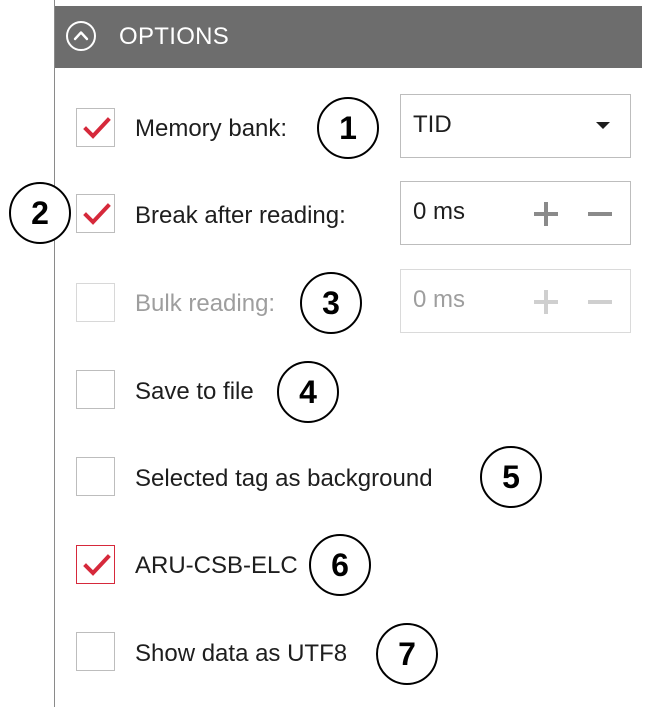  I want to click on callout-2: 2, so click(40, 213).